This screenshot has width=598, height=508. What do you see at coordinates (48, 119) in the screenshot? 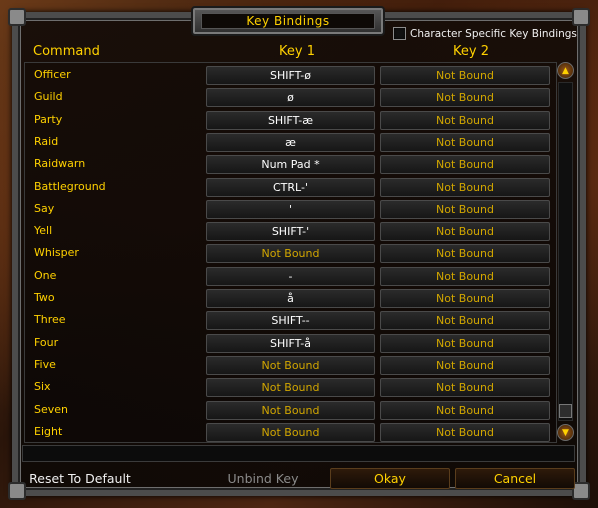
I see `command-label: Party` at bounding box center [48, 119].